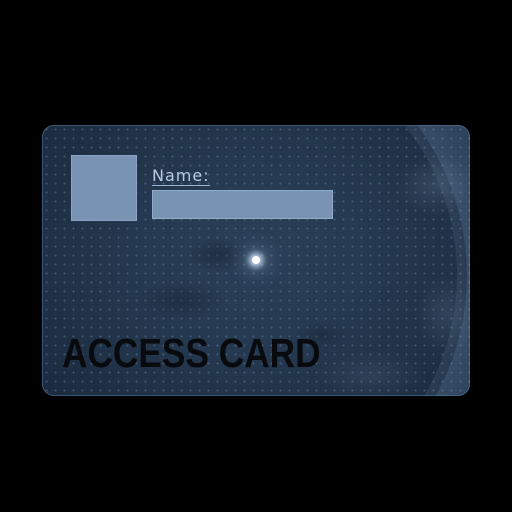  Describe the element at coordinates (191, 353) in the screenshot. I see `card-title: ACCESS CARD` at that location.